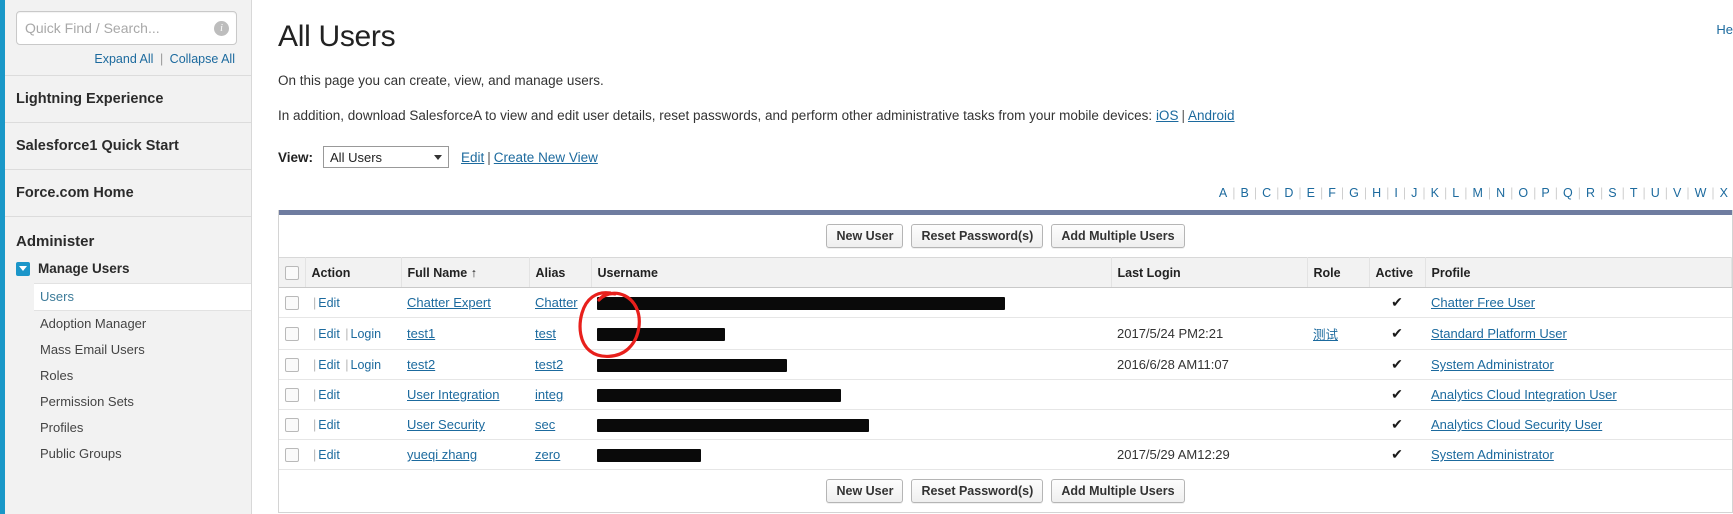 This screenshot has width=1733, height=514. What do you see at coordinates (125, 98) in the screenshot?
I see `sidebar-item-lightning-experience: Lightning Experience` at bounding box center [125, 98].